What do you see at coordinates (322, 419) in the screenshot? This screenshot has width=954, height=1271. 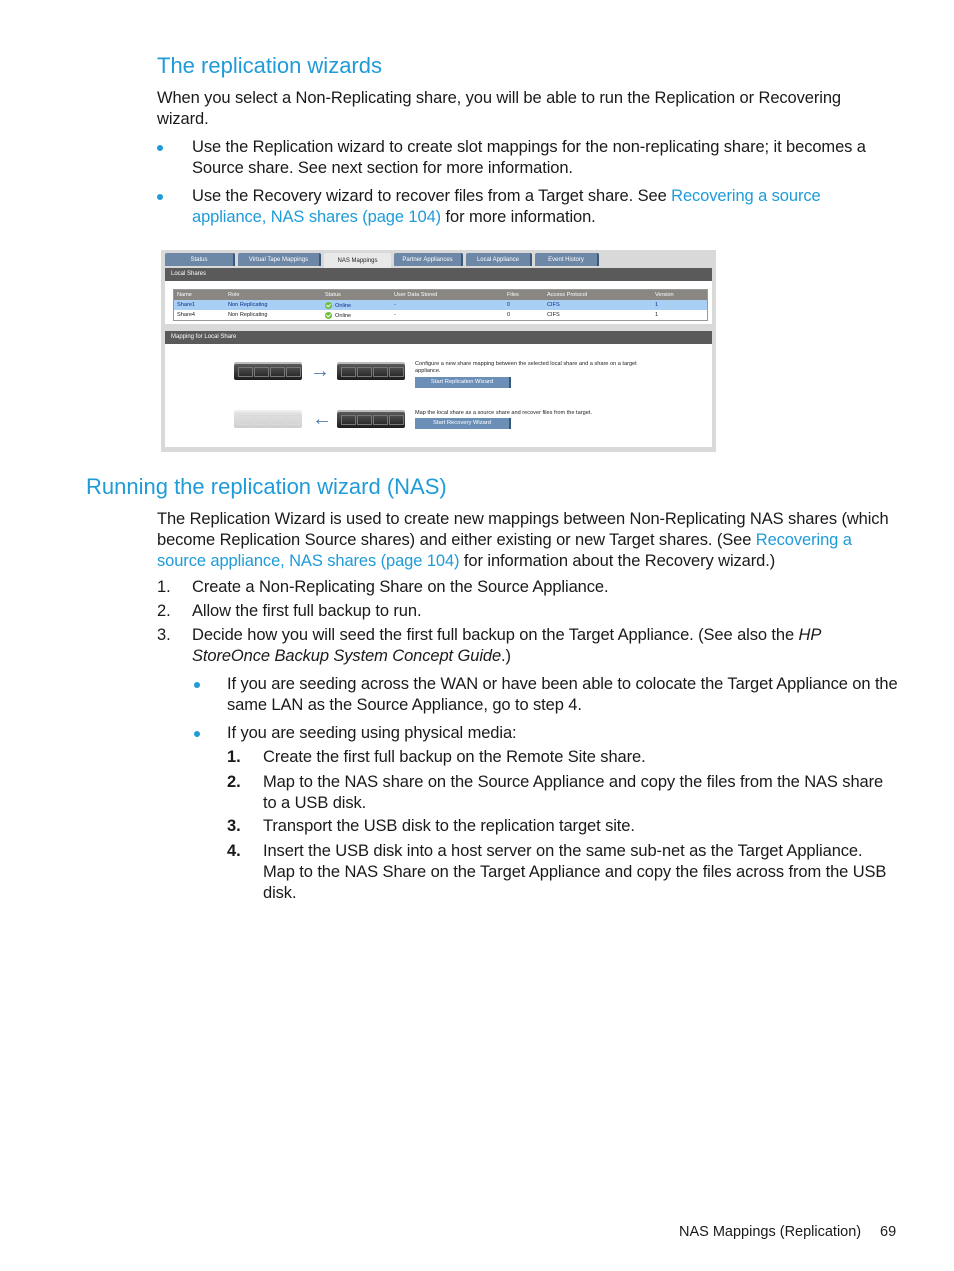 I see `arrow-left-icon: ←` at bounding box center [322, 419].